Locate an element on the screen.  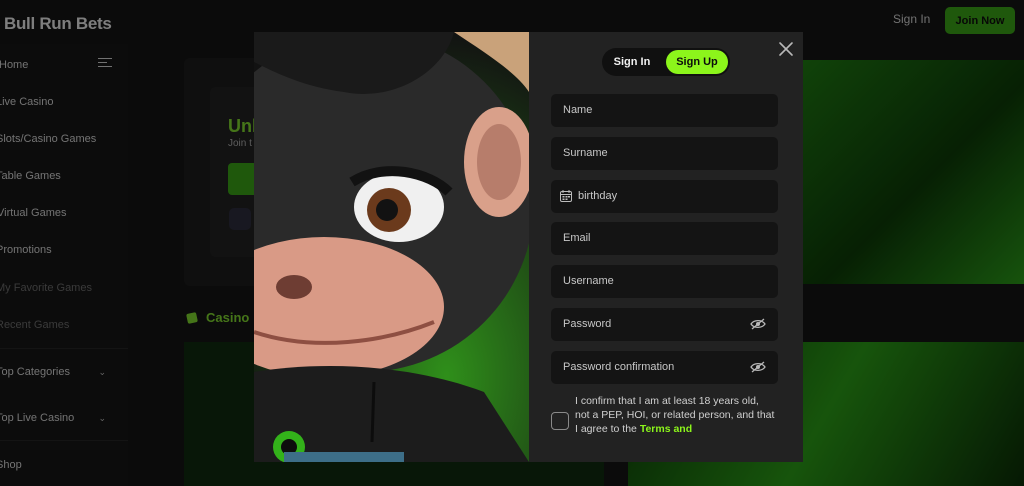
auth-tabs: Sign In Sign Up is located at coordinates (666, 62).